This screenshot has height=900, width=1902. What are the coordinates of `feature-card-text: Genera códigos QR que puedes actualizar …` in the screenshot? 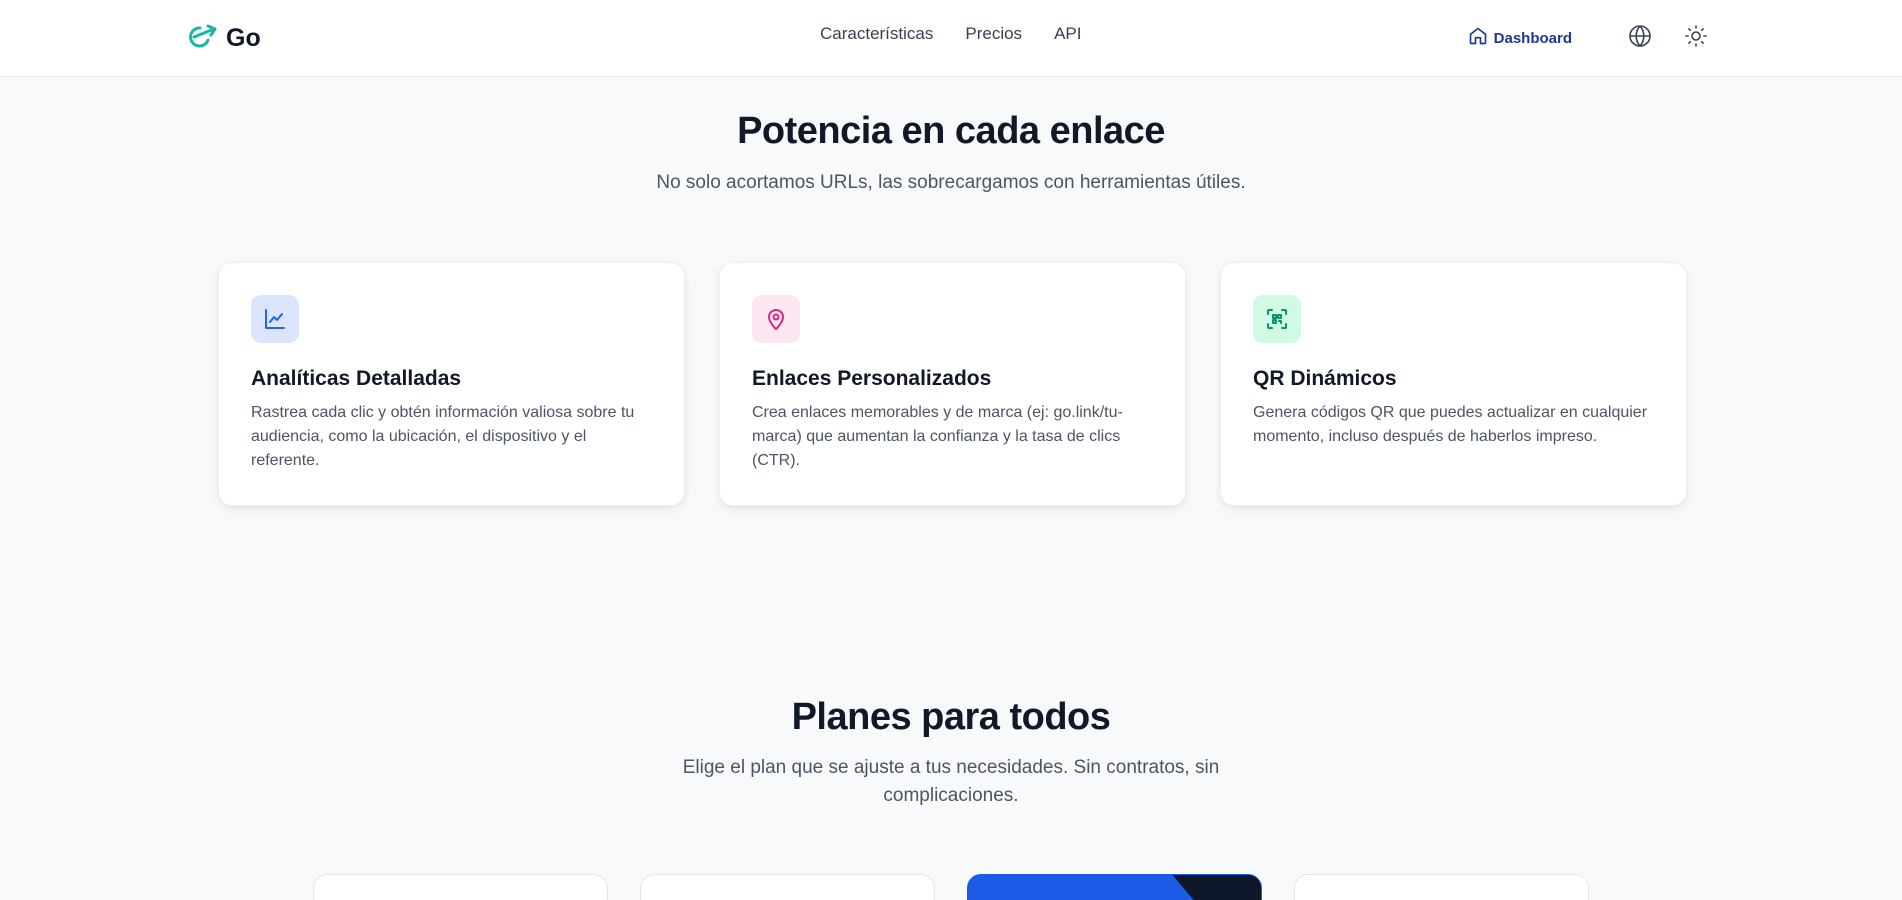 It's located at (1450, 424).